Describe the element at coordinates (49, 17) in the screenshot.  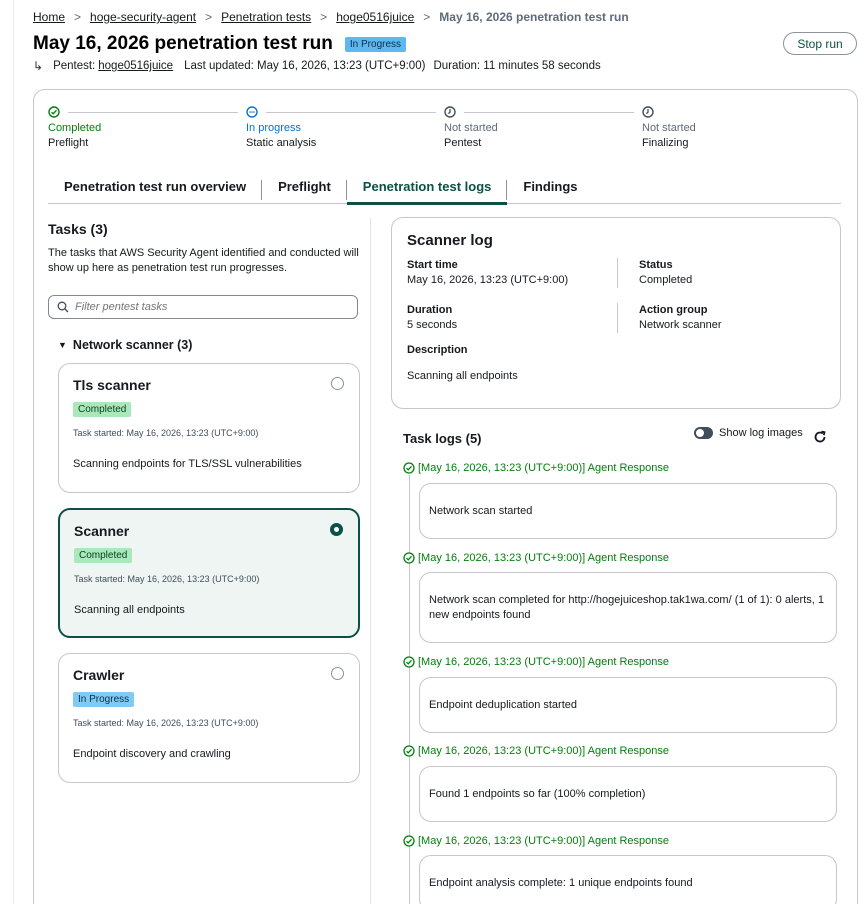
I see `breadcrumb-home: Home` at that location.